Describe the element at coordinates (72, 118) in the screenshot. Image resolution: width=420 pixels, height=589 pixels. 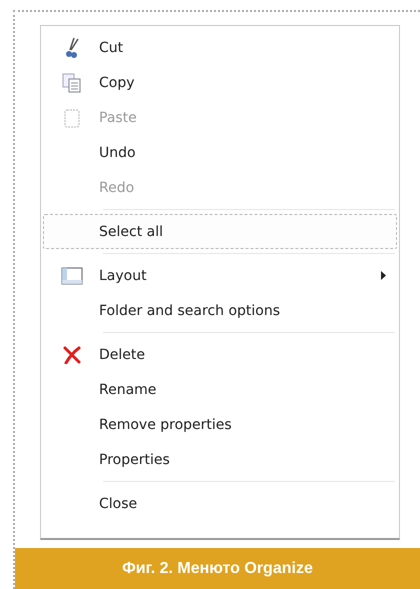
I see `clipboard-icon` at that location.